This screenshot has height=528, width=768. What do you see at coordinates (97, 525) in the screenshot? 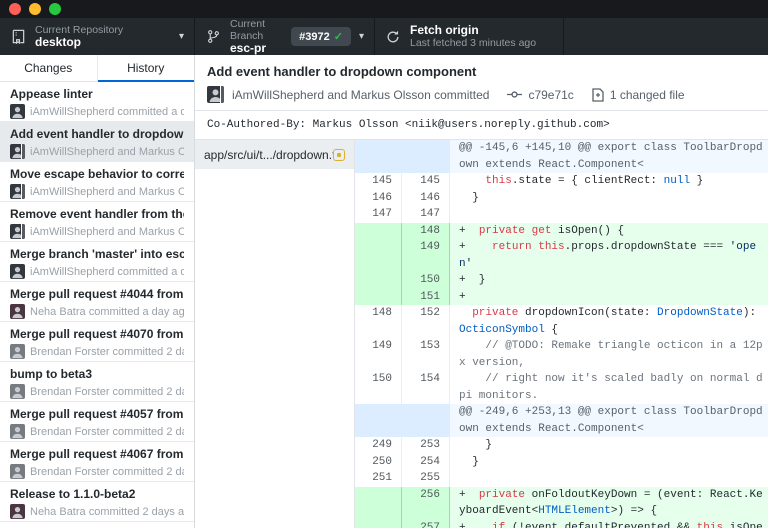
I see `commit-list-item: Merge pull request #4056 from desk..` at bounding box center [97, 525].